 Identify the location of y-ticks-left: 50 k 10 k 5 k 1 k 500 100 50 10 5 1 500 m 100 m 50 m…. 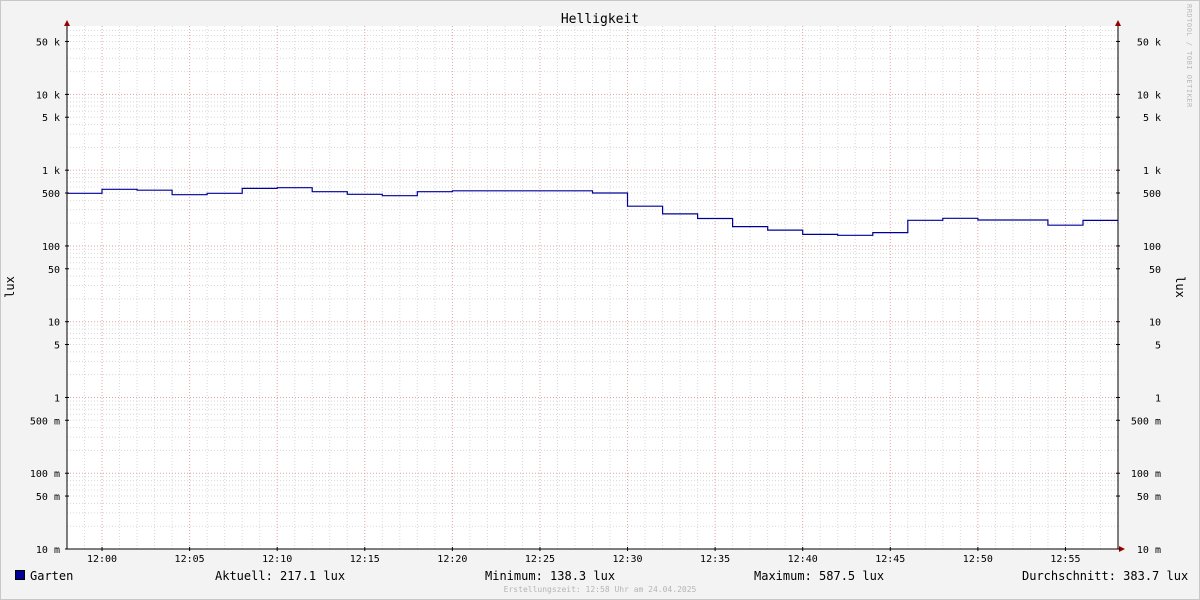
(49, 296).